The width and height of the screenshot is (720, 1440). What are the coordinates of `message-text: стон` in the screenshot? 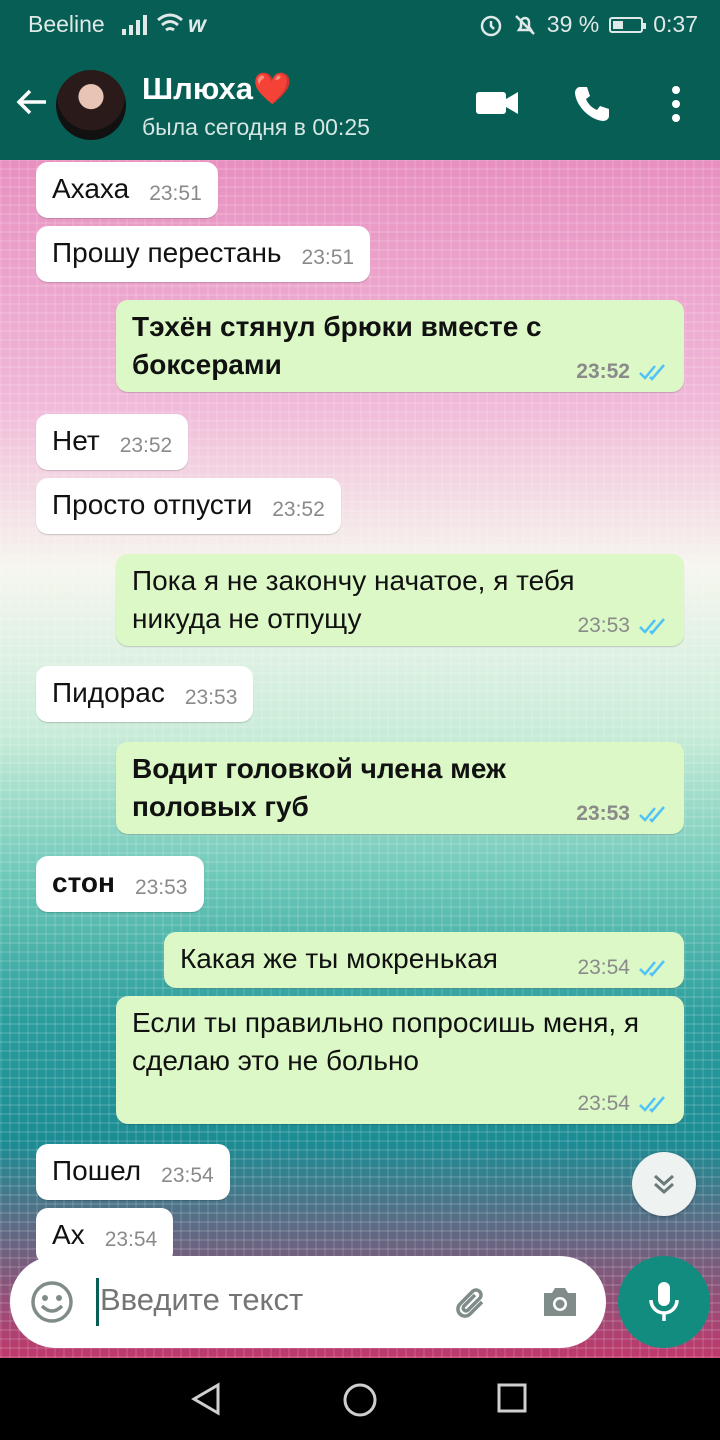 It's located at (83, 882).